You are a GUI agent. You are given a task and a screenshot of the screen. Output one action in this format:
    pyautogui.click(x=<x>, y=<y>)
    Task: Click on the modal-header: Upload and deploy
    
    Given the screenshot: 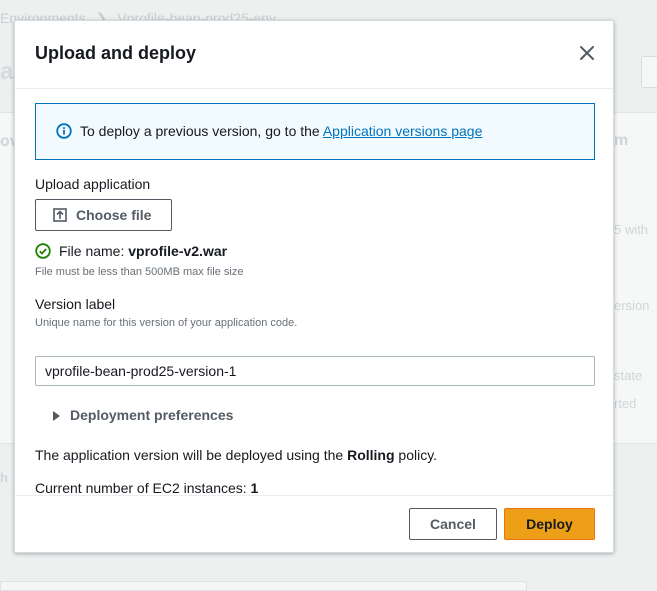 What is the action you would take?
    pyautogui.click(x=314, y=55)
    